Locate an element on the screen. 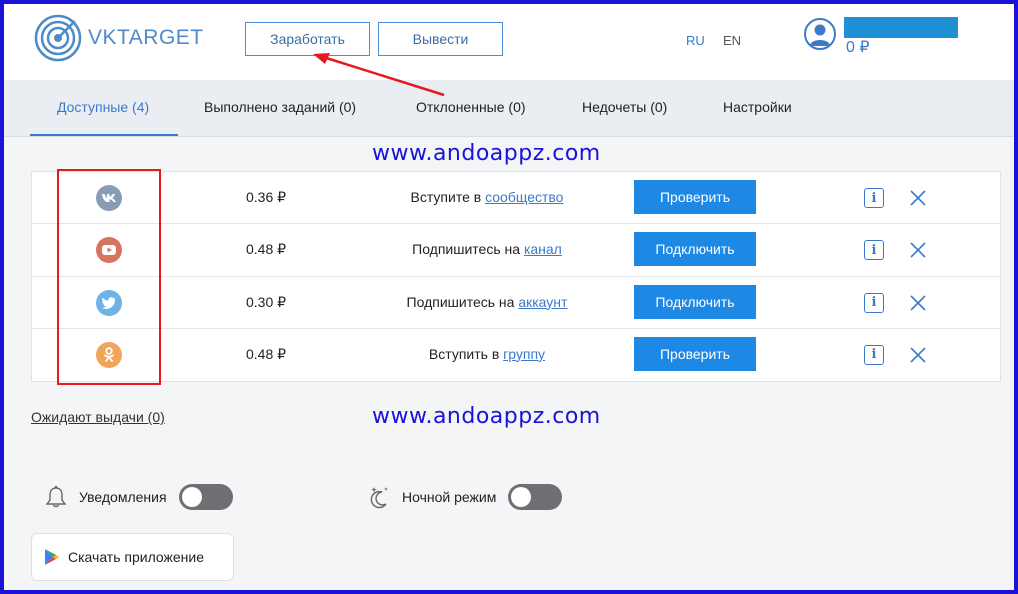  task-link: сообщество is located at coordinates (524, 197).